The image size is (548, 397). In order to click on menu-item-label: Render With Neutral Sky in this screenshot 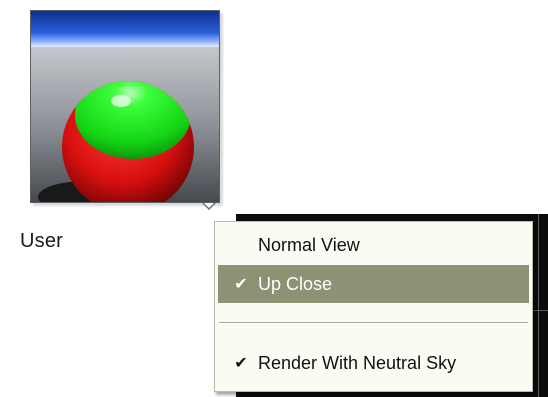, I will do `click(357, 362)`.